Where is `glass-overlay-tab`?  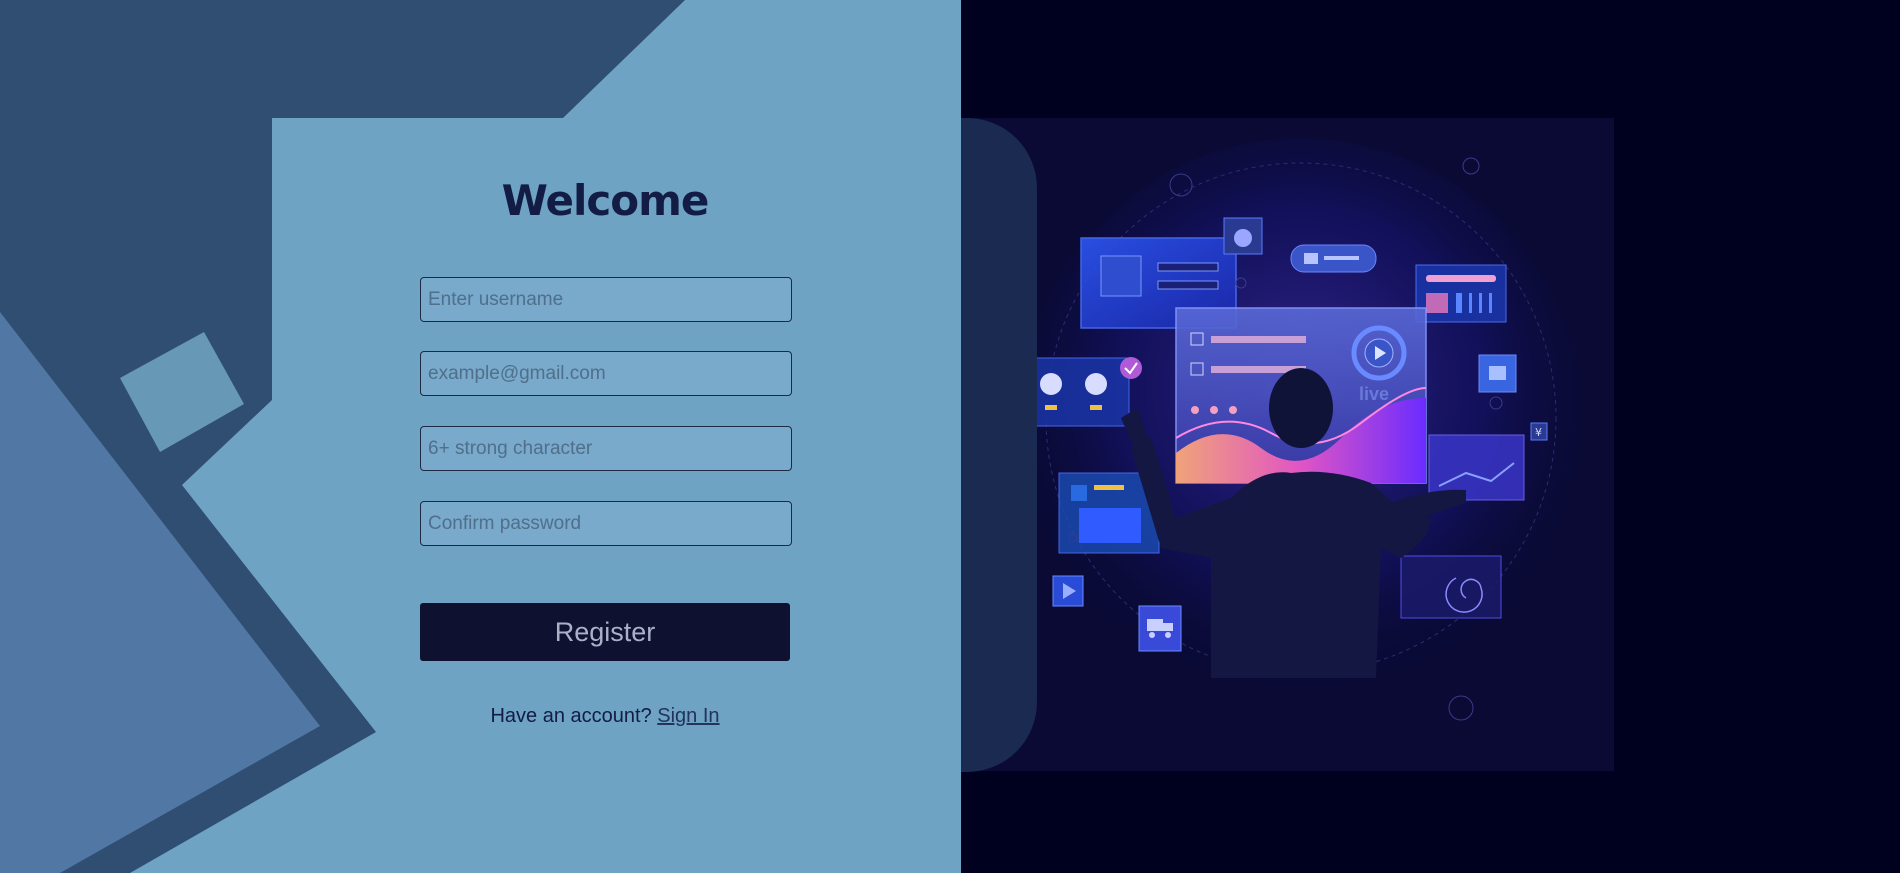
glass-overlay-tab is located at coordinates (999, 445).